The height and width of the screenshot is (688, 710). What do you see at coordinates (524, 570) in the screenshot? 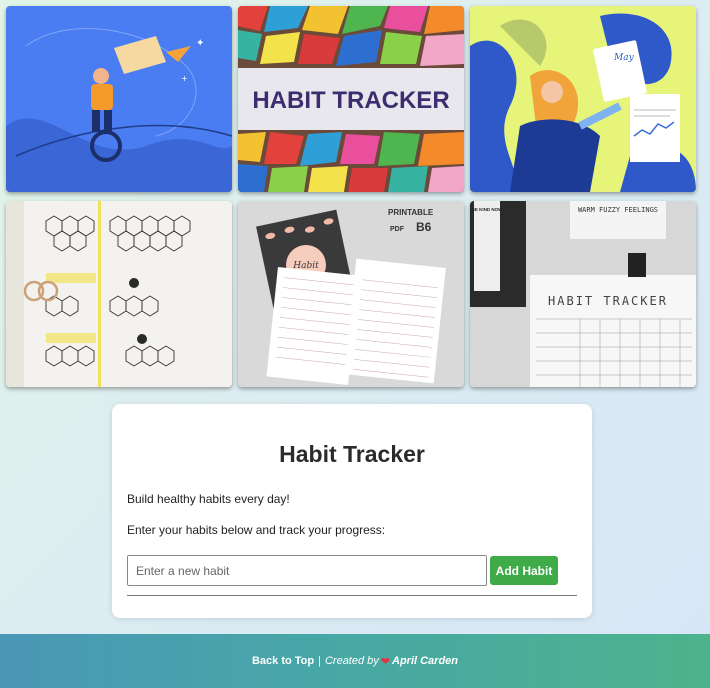
I see `add-habit-button: Add Habit` at bounding box center [524, 570].